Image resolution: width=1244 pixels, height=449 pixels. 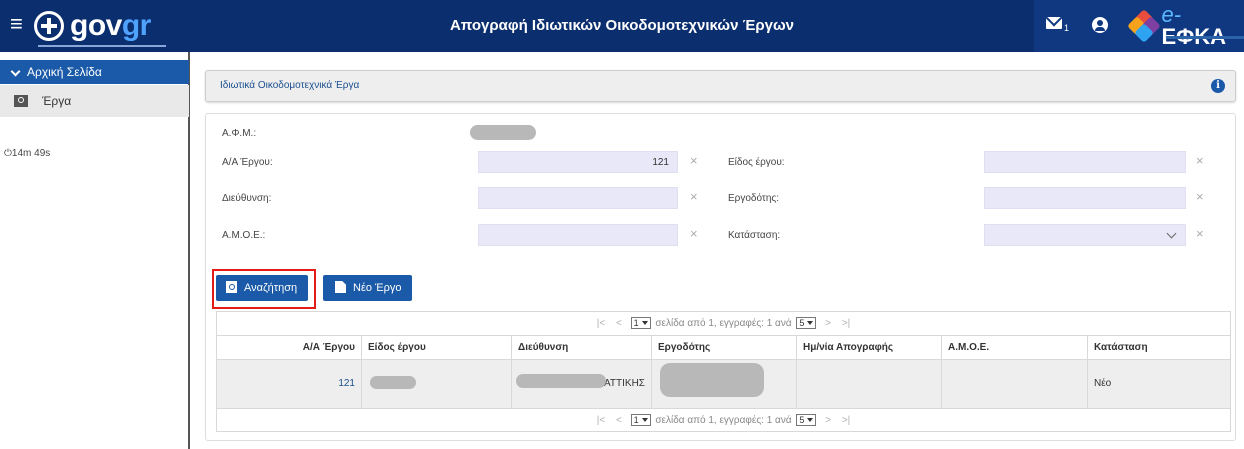 What do you see at coordinates (1085, 198) in the screenshot?
I see `employer-input` at bounding box center [1085, 198].